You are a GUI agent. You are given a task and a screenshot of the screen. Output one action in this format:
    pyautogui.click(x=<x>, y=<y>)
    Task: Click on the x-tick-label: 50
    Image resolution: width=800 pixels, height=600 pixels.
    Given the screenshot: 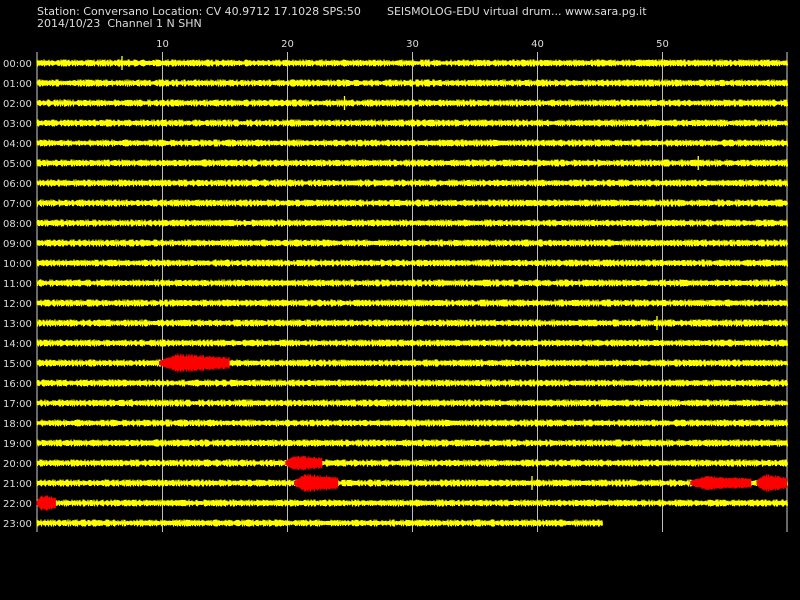 What is the action you would take?
    pyautogui.click(x=662, y=44)
    